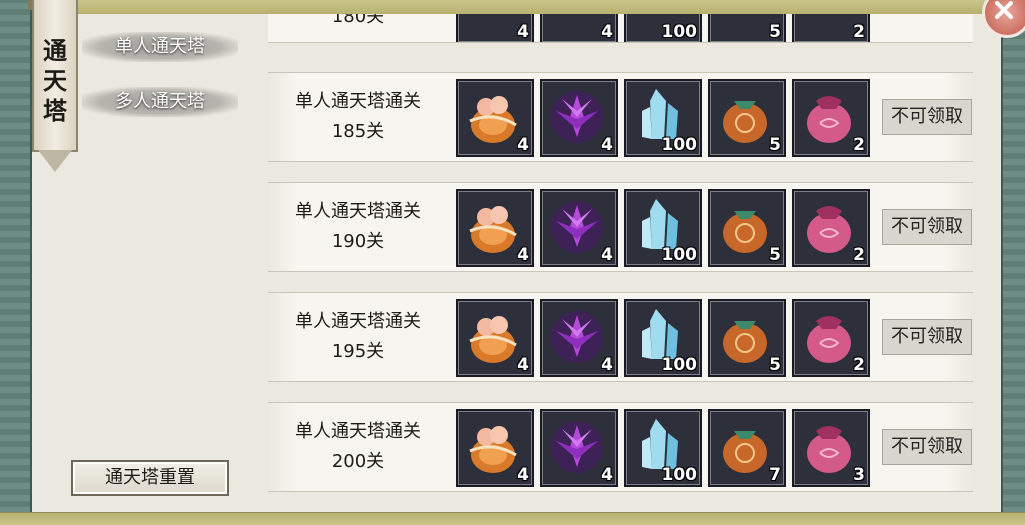 The height and width of the screenshot is (525, 1025). Describe the element at coordinates (358, 227) in the screenshot. I see `row-title: 单人通天塔通关 190关` at that location.